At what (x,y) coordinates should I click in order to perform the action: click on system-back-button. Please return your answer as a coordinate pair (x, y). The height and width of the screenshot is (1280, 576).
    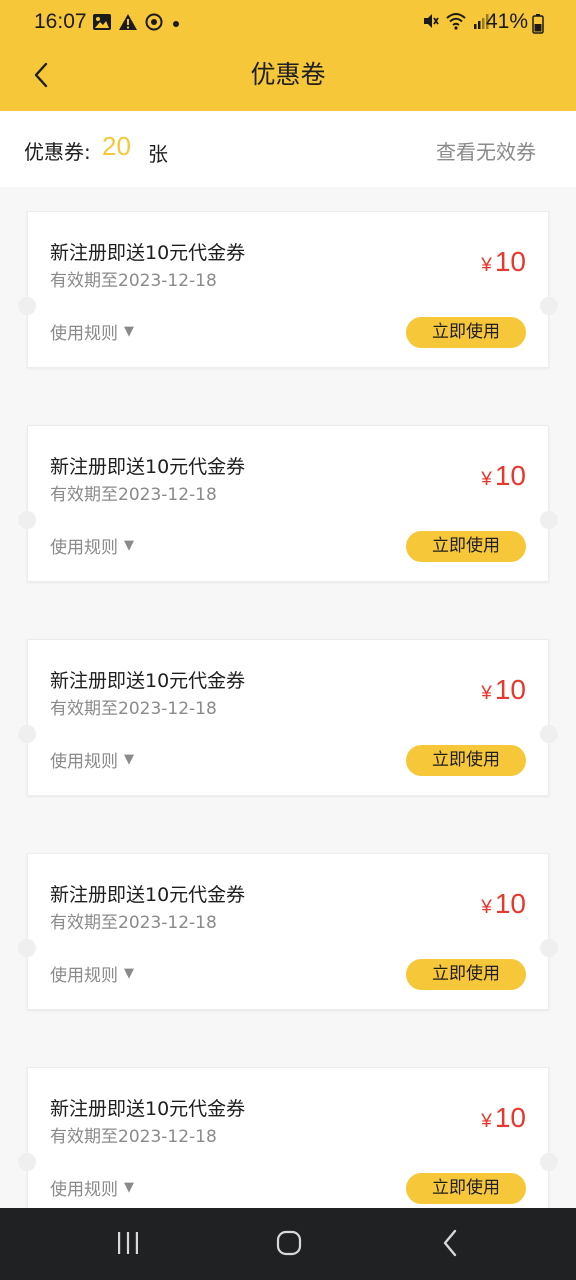
    Looking at the image, I should click on (451, 1245).